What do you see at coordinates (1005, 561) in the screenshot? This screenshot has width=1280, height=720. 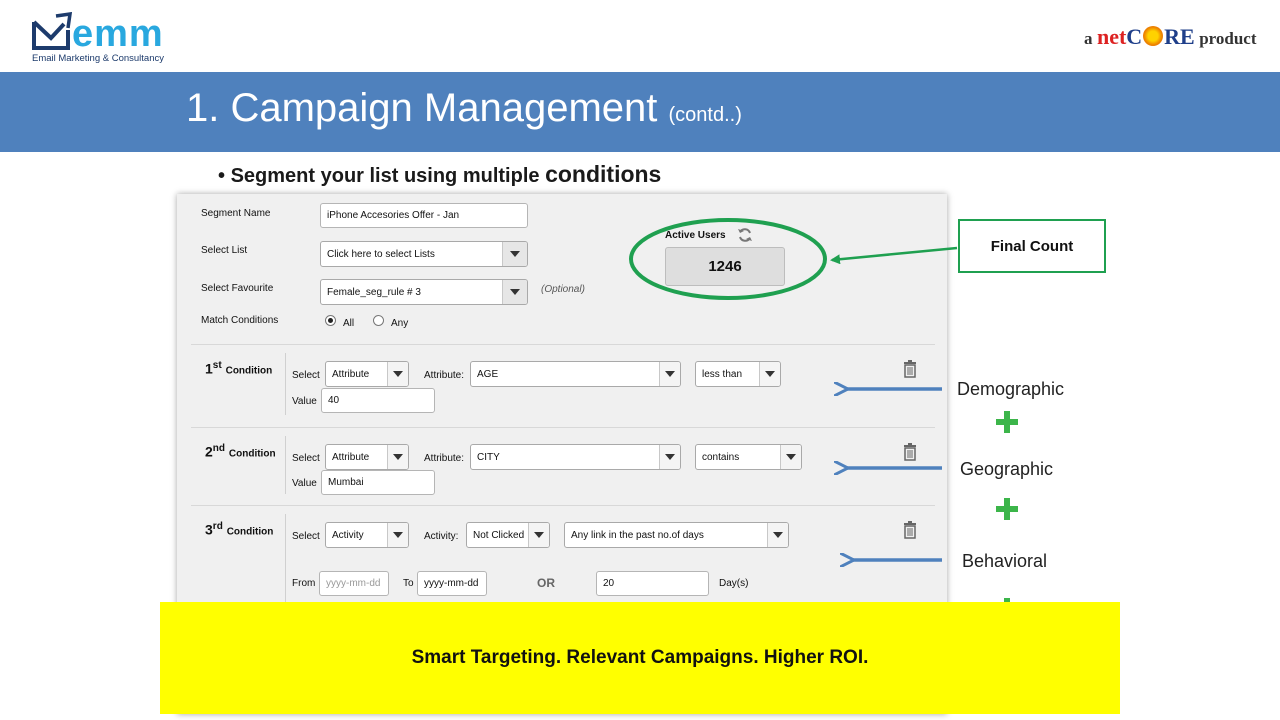 I see `behavioral-label: Behavioral` at bounding box center [1005, 561].